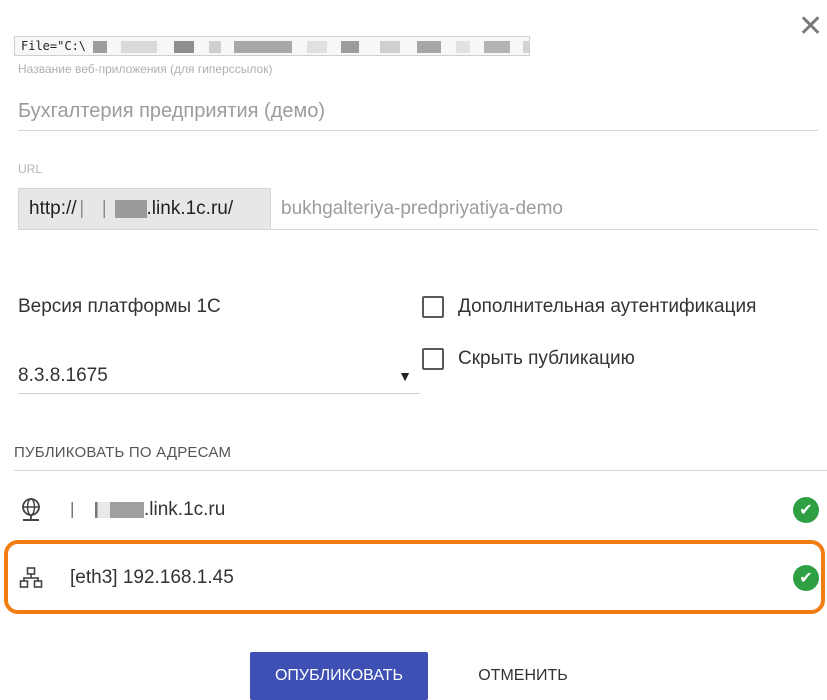 This screenshot has height=700, width=827. Describe the element at coordinates (111, 208) in the screenshot. I see `redacted-subdomain` at that location.